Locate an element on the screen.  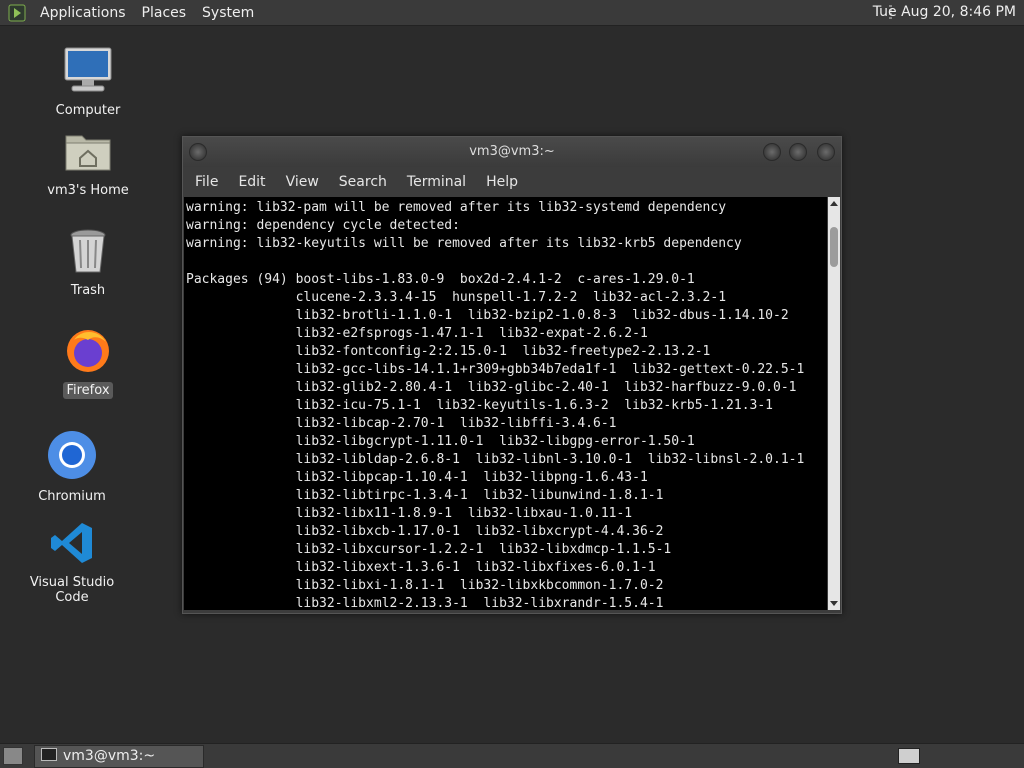
desktop-icon-label: Trash is located at coordinates (88, 290).